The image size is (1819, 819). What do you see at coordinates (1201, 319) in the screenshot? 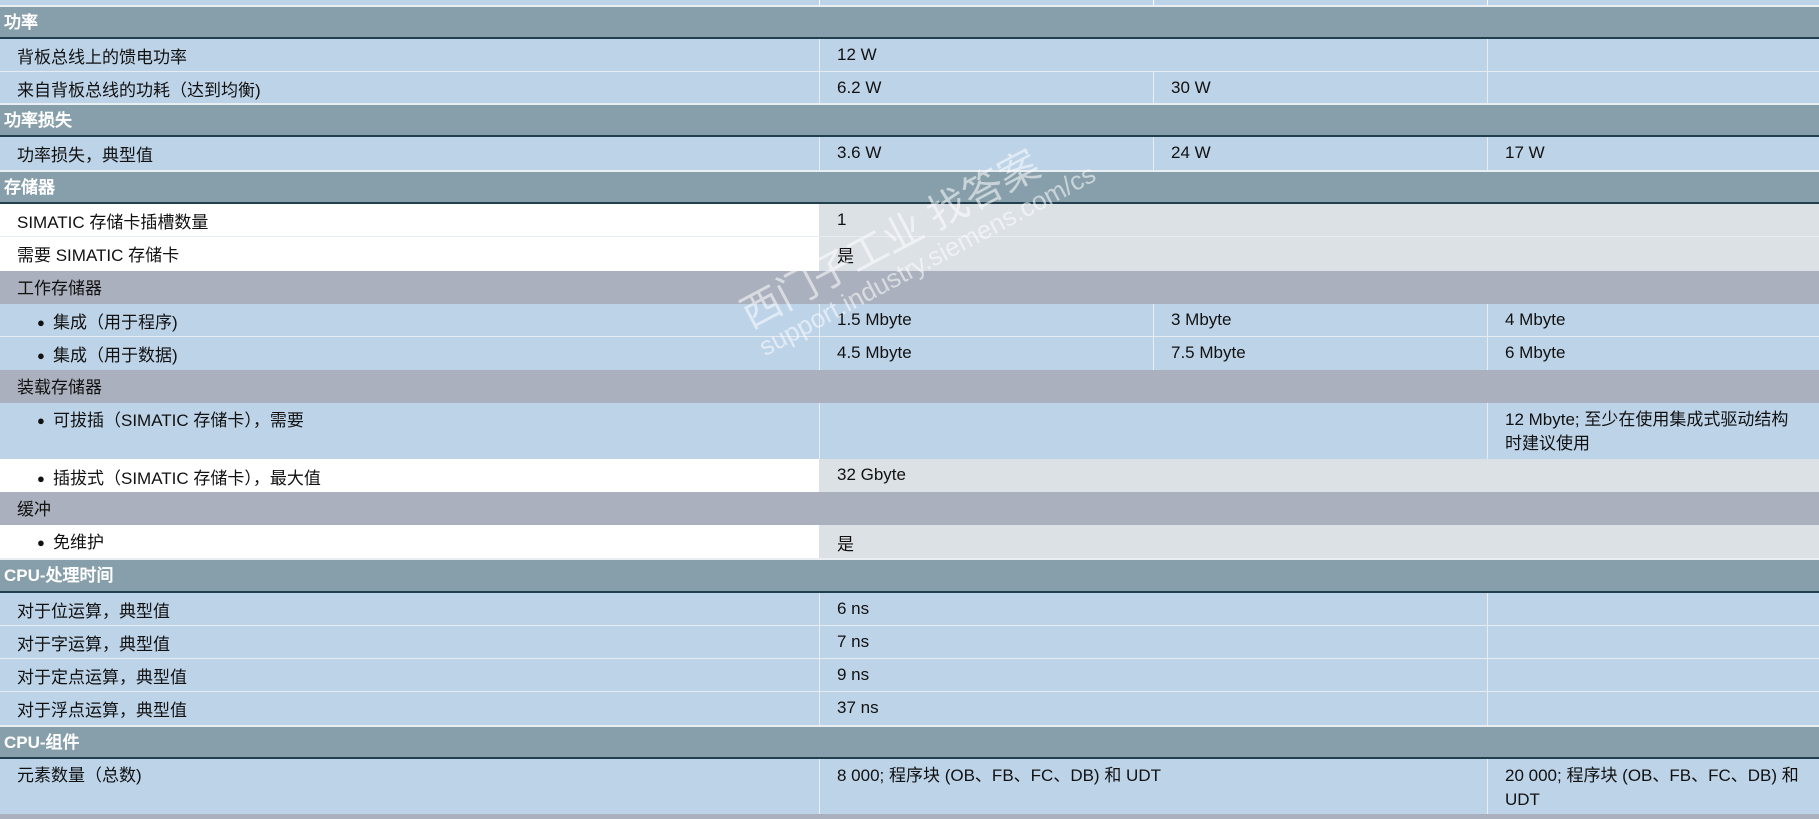
I see `value-cell: 3 Mbyte` at bounding box center [1201, 319].